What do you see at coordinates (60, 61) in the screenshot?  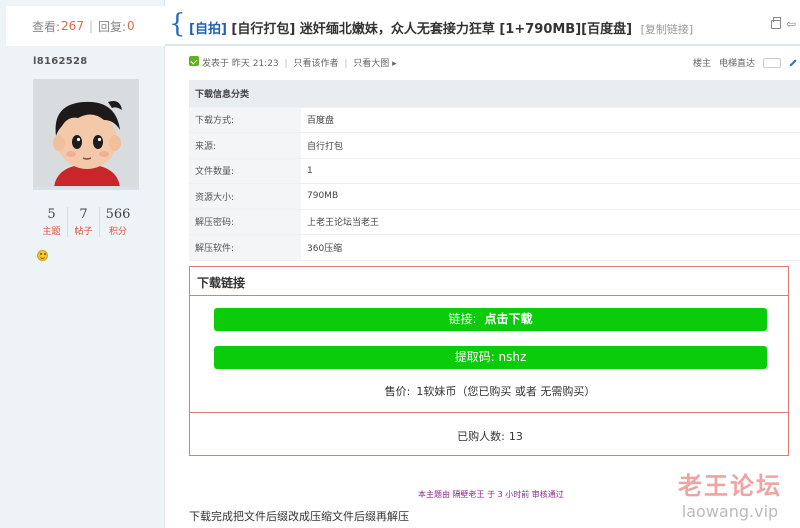 I see `author-username: l8162528` at bounding box center [60, 61].